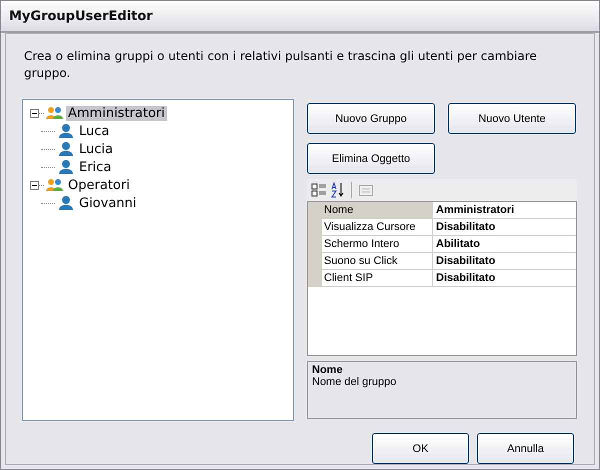 Image resolution: width=600 pixels, height=470 pixels. What do you see at coordinates (420, 448) in the screenshot?
I see `dialog-button: OK` at bounding box center [420, 448].